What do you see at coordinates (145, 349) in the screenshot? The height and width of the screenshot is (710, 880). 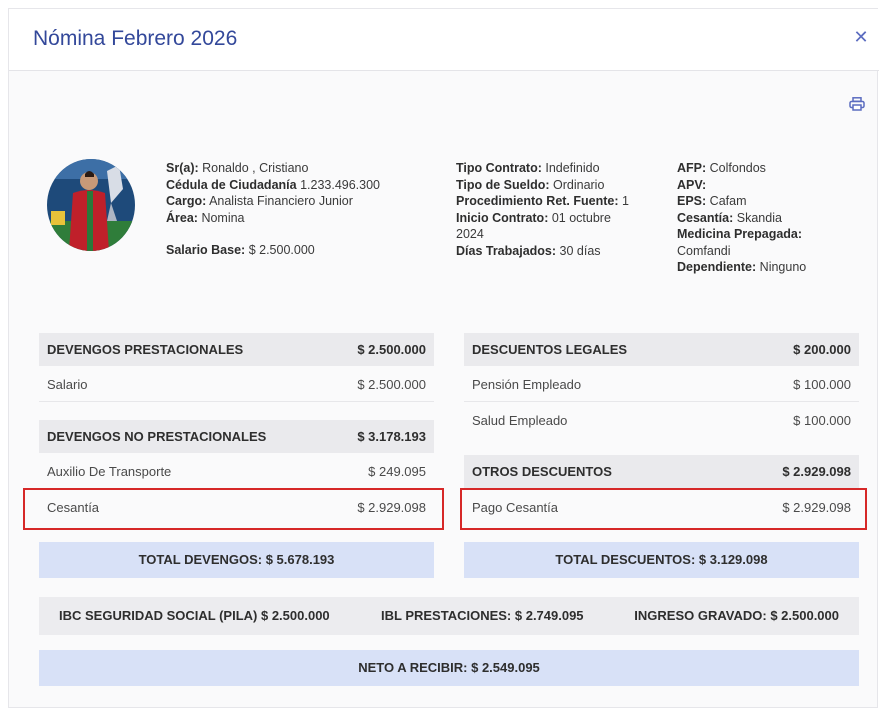 I see `section-label: DEVENGOS PRESTACIONALES` at bounding box center [145, 349].